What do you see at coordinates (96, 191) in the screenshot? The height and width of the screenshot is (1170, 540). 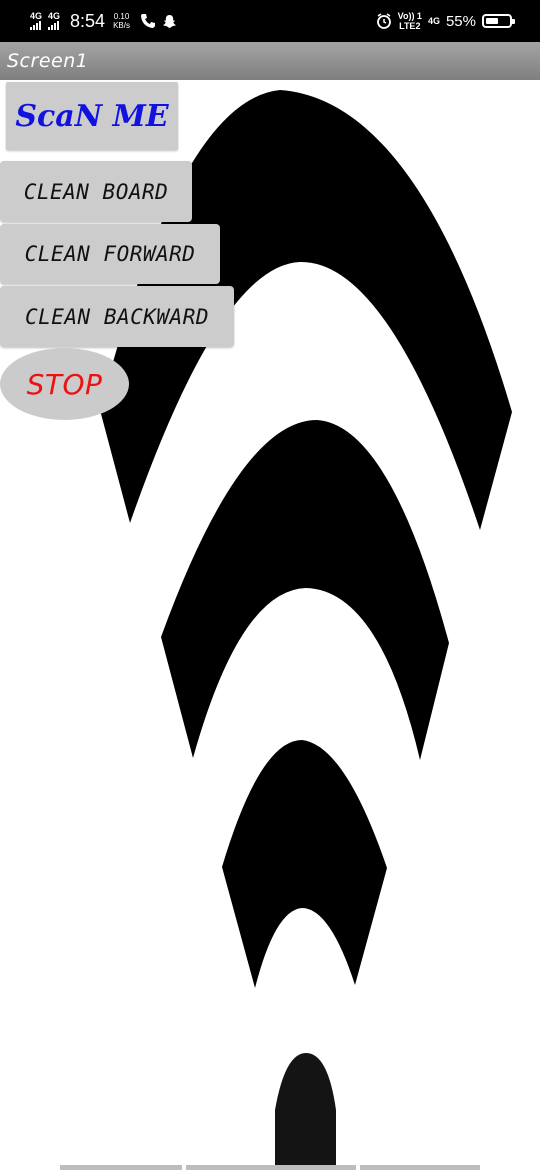 I see `clean-board-button: CLEAN BOARD` at bounding box center [96, 191].